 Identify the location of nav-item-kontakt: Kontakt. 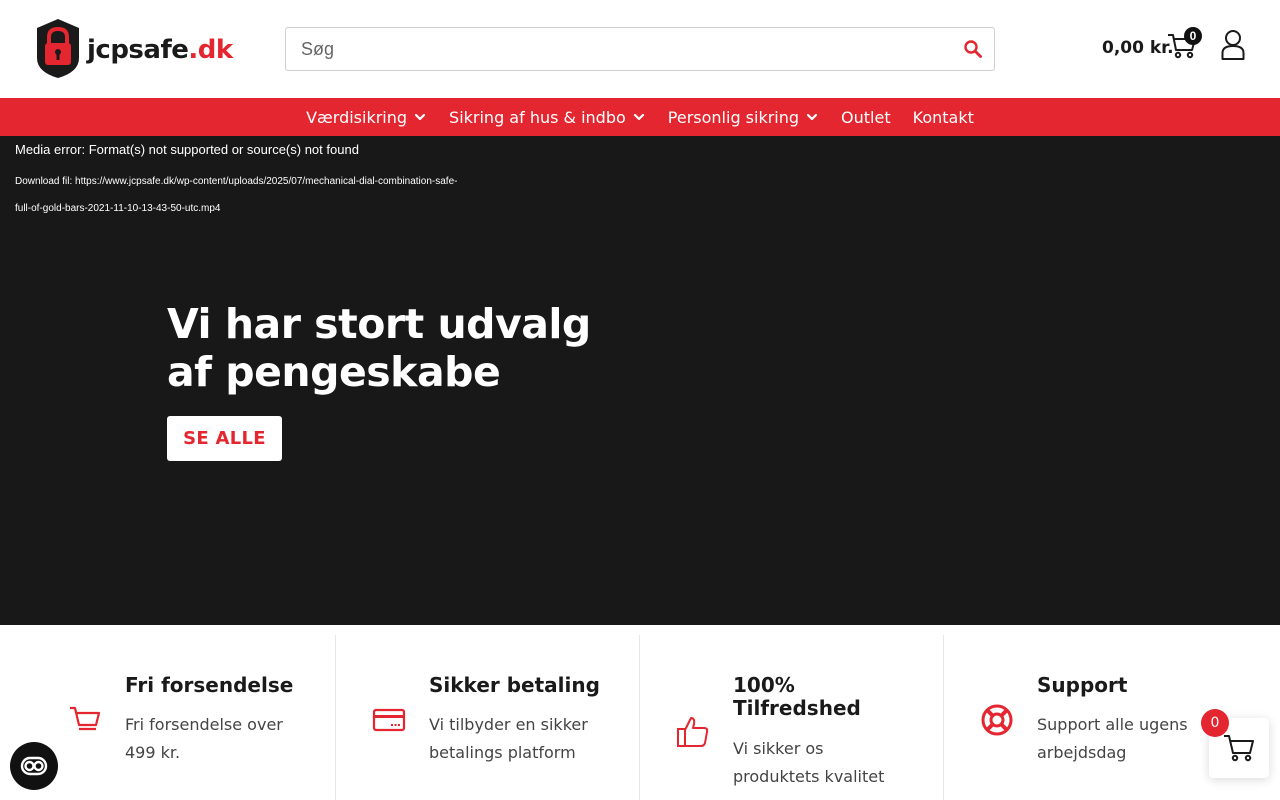
(943, 117).